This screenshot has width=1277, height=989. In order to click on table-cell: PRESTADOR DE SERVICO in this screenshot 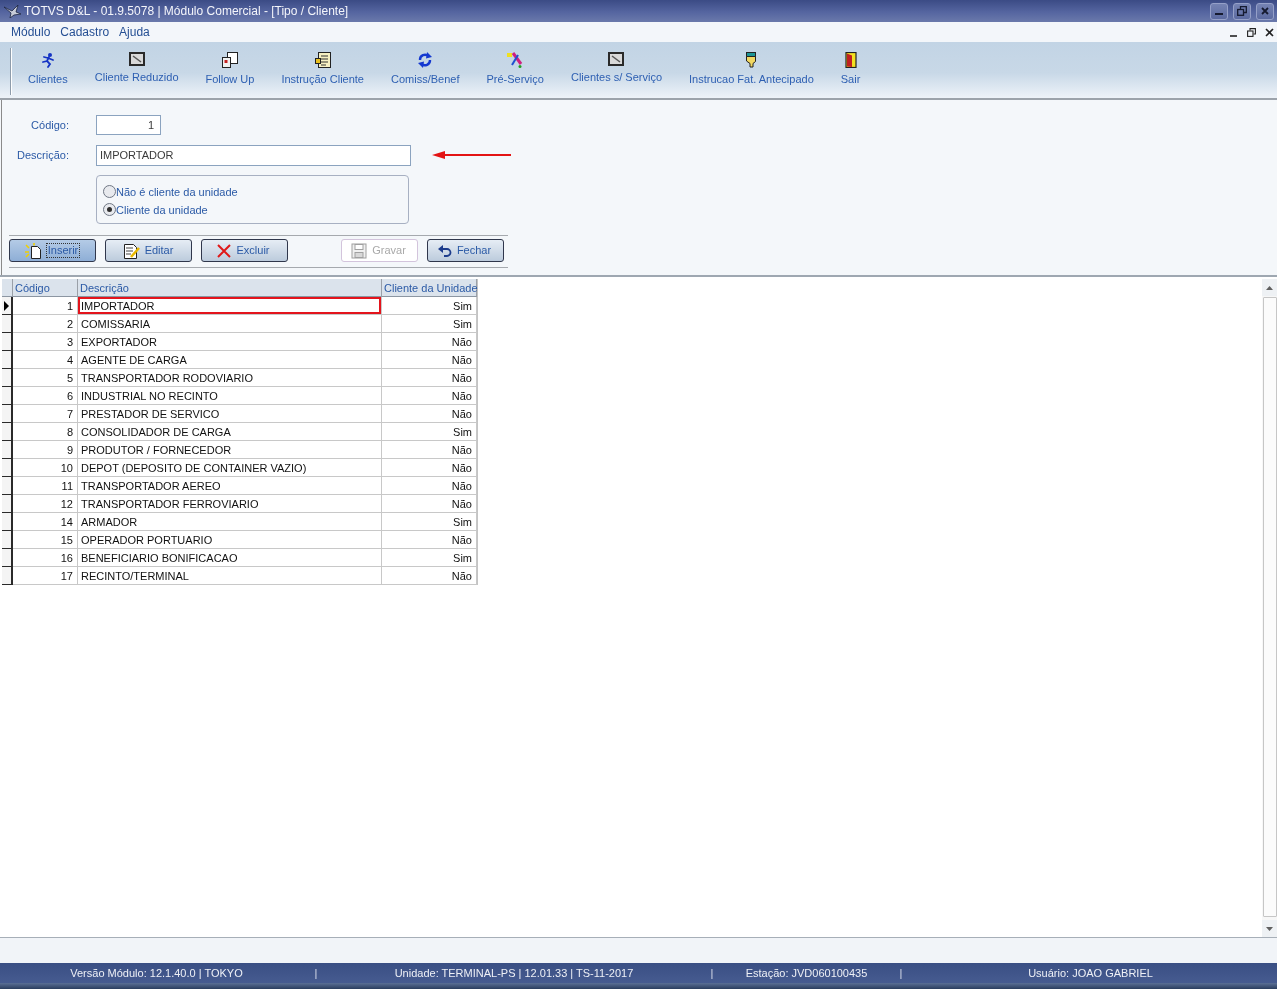, I will do `click(230, 414)`.